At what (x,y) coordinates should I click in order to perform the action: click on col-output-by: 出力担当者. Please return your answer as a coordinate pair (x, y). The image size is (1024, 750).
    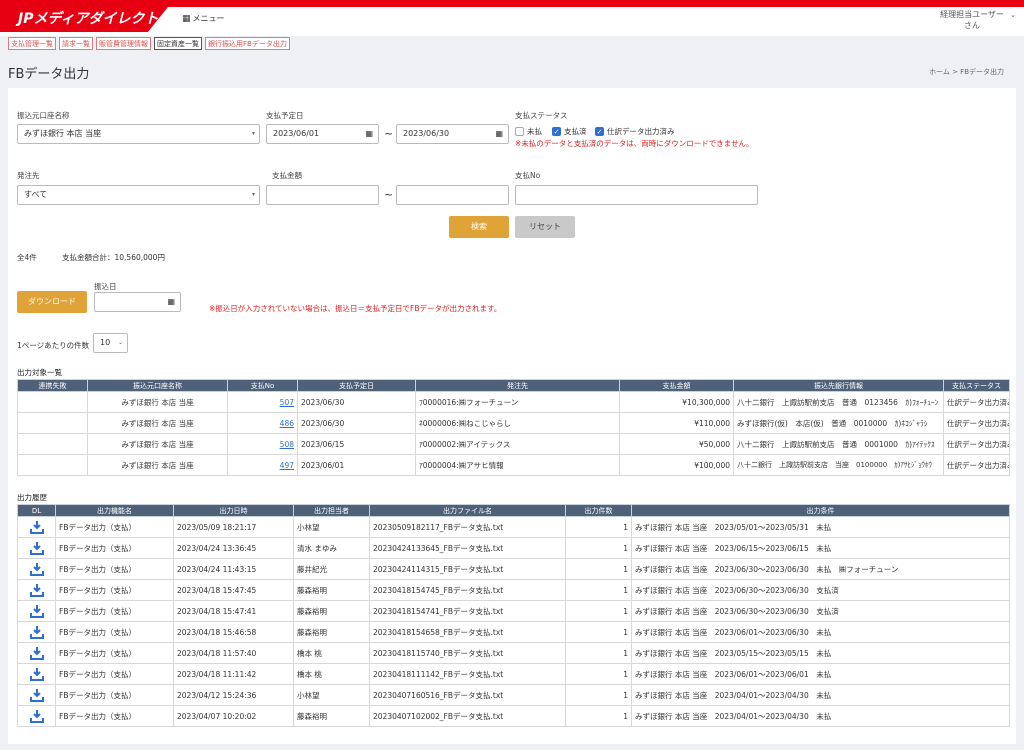
    Looking at the image, I should click on (331, 510).